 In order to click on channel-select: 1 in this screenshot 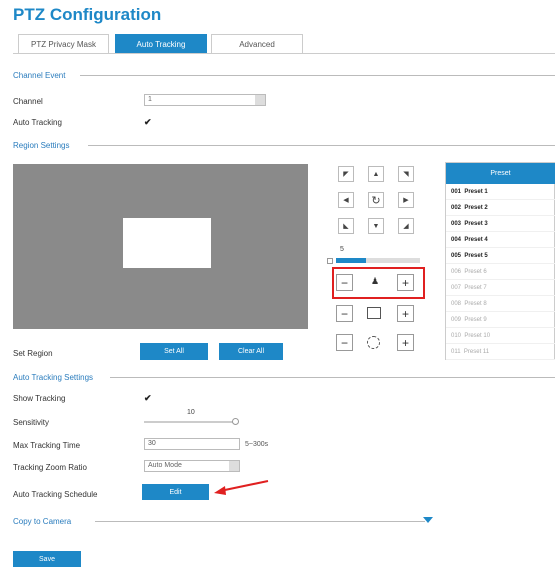, I will do `click(205, 100)`.